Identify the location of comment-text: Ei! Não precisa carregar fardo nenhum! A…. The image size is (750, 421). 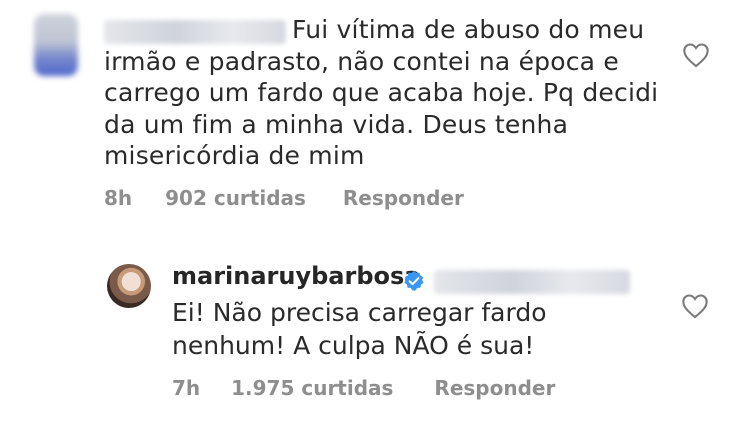
(359, 329).